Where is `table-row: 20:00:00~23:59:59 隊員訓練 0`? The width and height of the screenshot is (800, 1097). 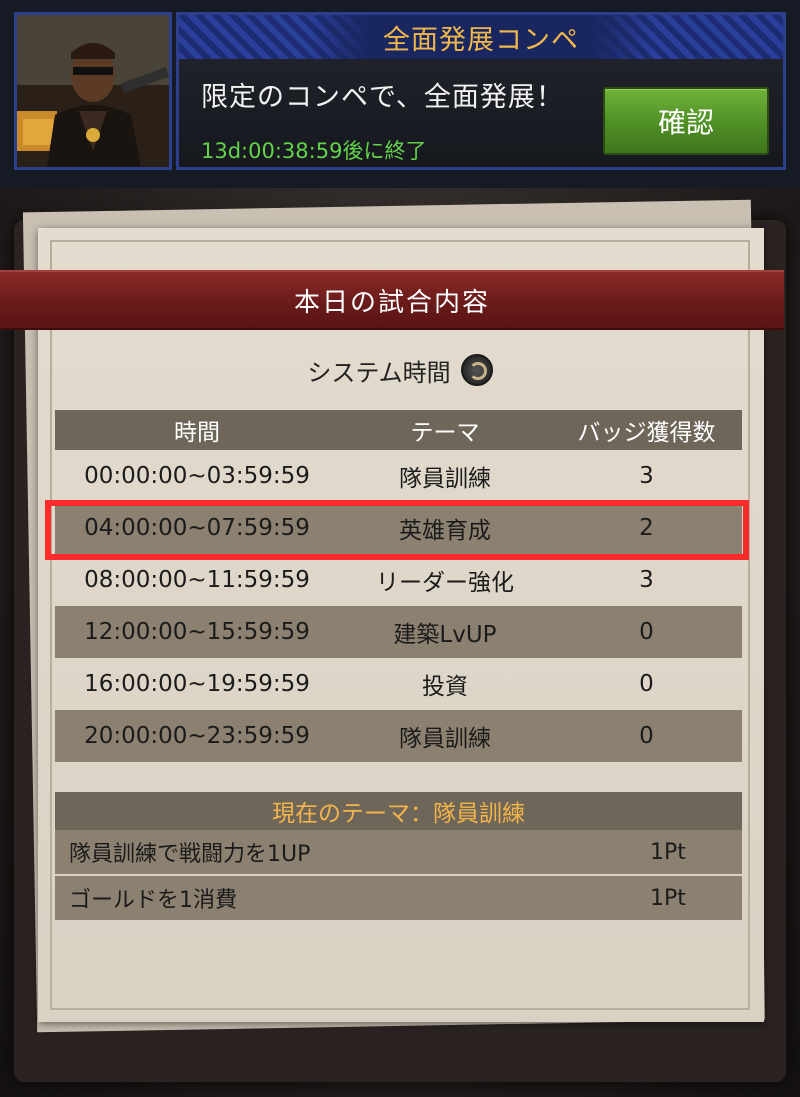 table-row: 20:00:00~23:59:59 隊員訓練 0 is located at coordinates (398, 736).